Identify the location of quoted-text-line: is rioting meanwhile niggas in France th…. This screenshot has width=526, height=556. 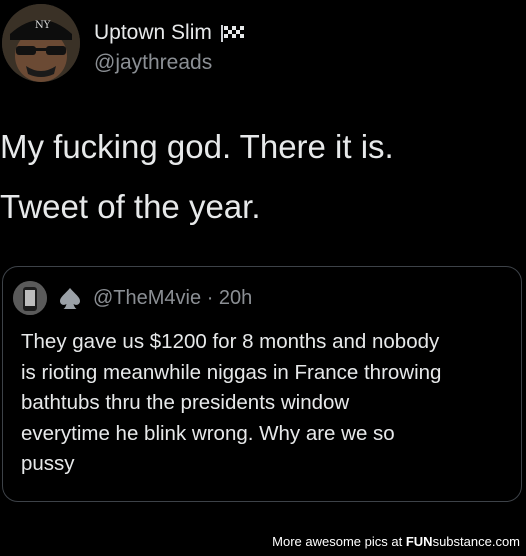
(231, 372).